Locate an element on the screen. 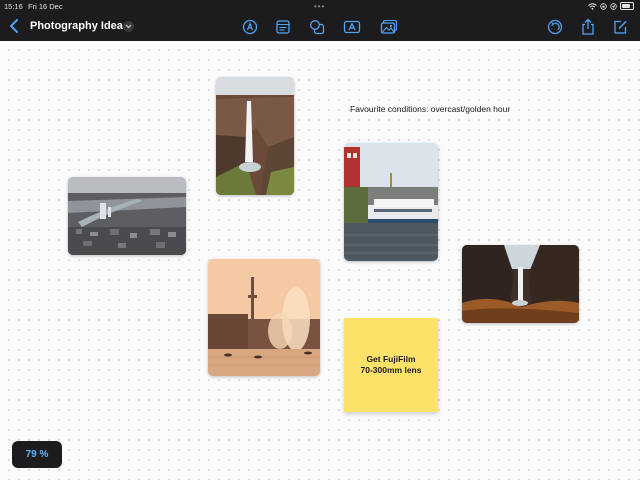 The image size is (640, 480). text-icon is located at coordinates (352, 27).